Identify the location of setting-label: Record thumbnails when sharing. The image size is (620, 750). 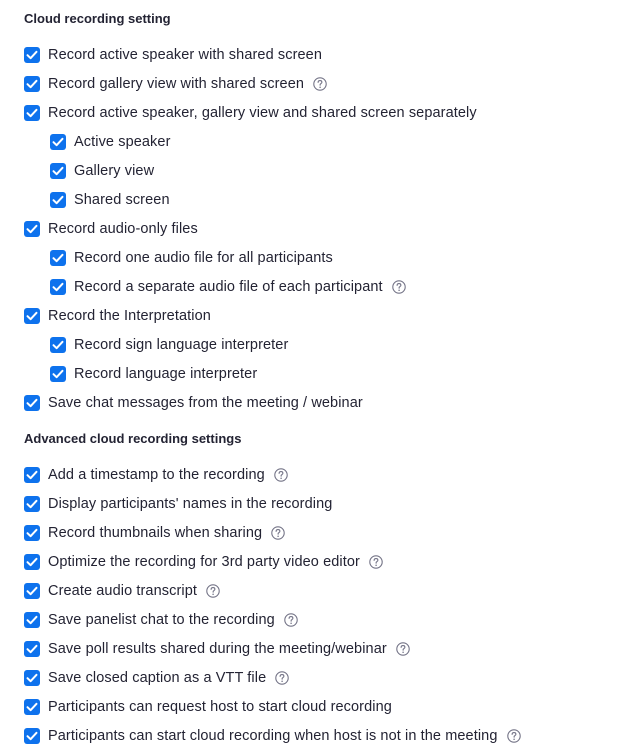
(155, 533).